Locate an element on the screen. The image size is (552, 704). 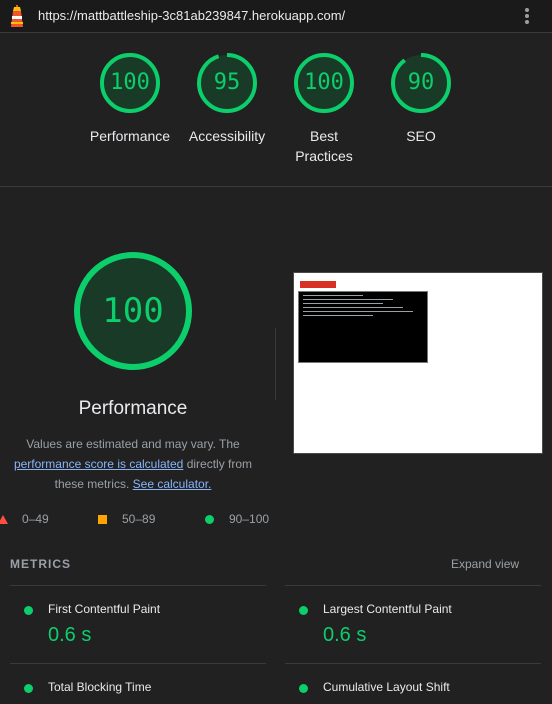
best-practices-score: 100 is located at coordinates (324, 82).